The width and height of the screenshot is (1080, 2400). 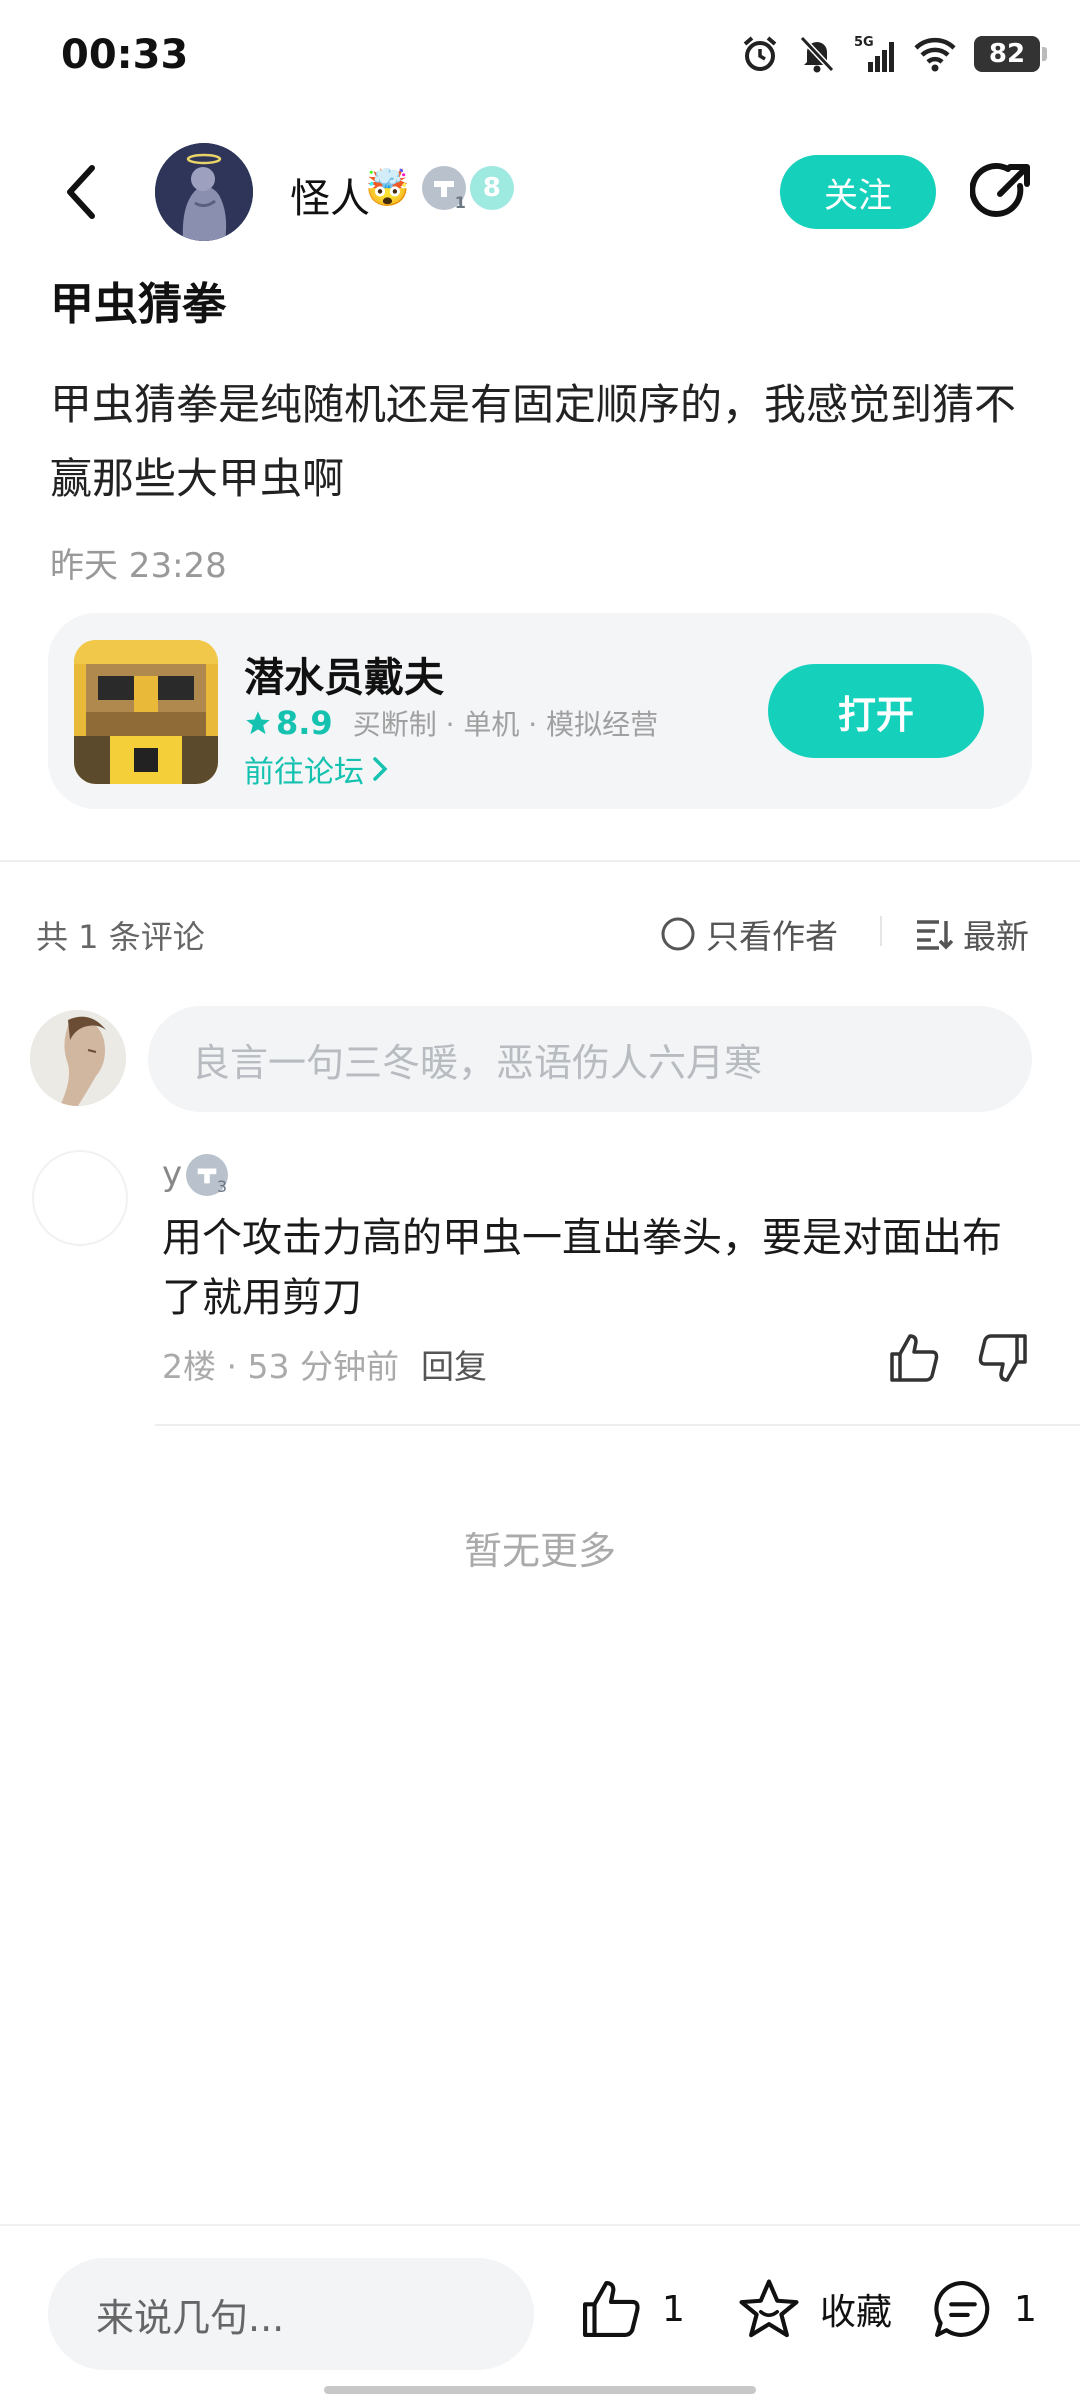 What do you see at coordinates (207, 1175) in the screenshot?
I see `commenter-level-badge: 3` at bounding box center [207, 1175].